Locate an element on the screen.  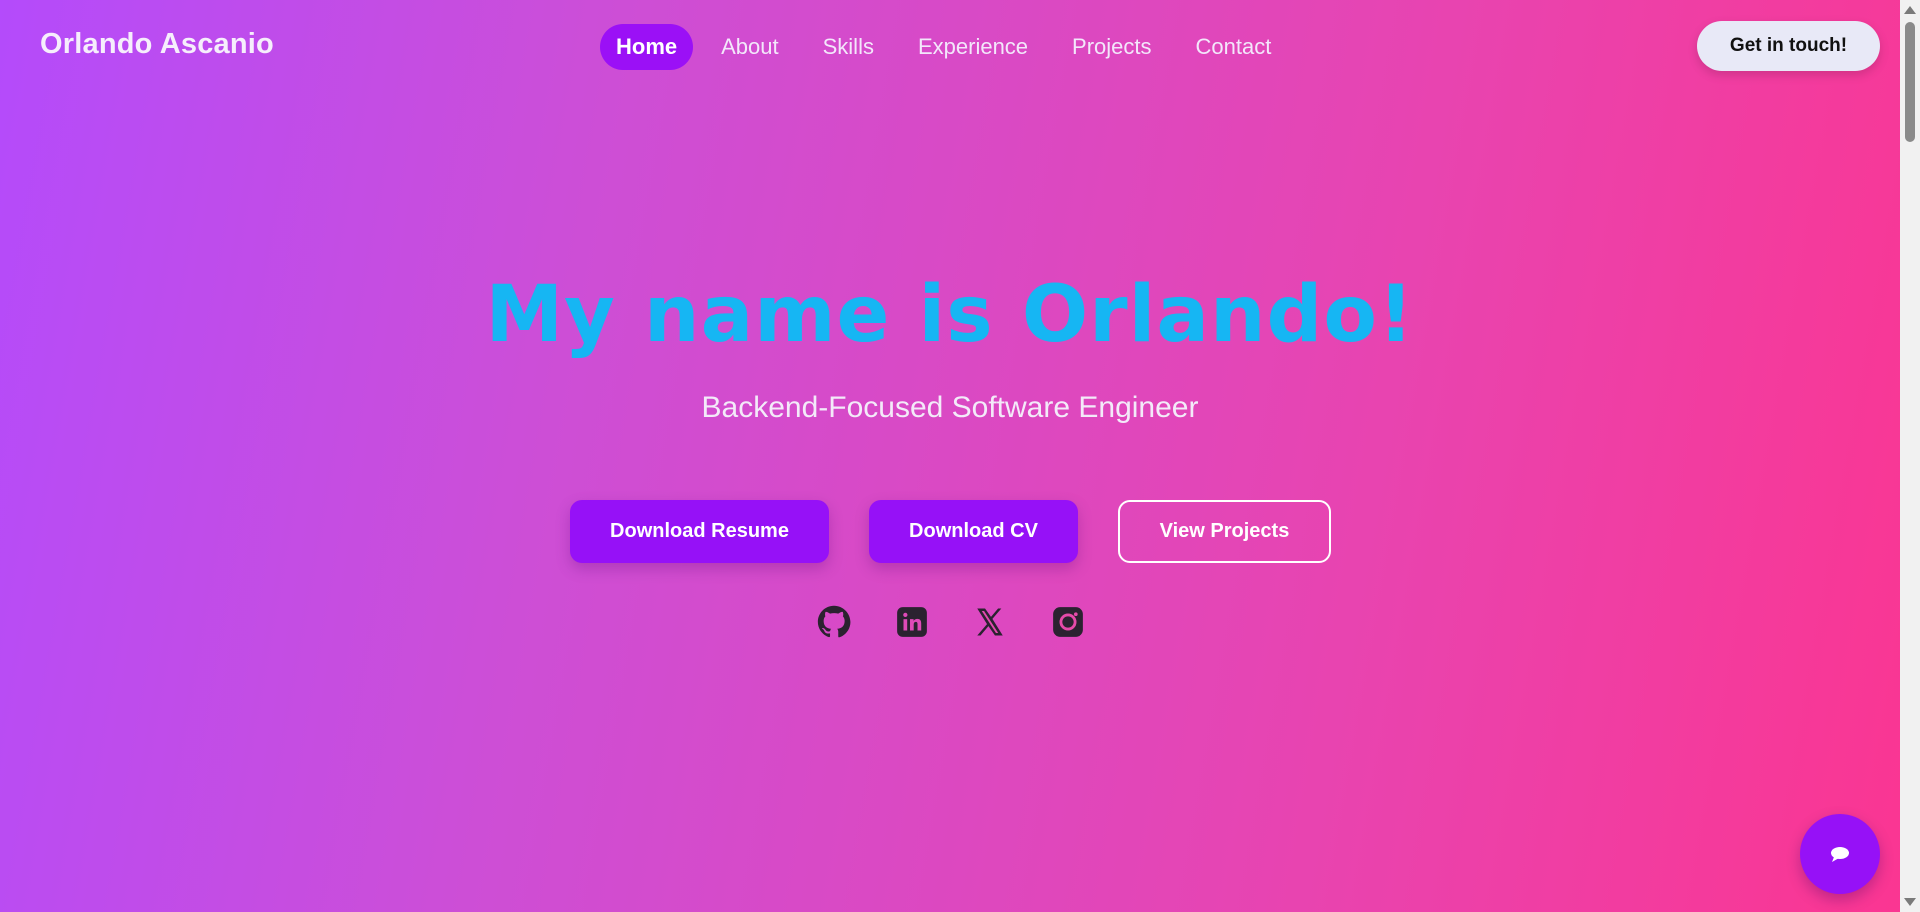
github-icon is located at coordinates (834, 622).